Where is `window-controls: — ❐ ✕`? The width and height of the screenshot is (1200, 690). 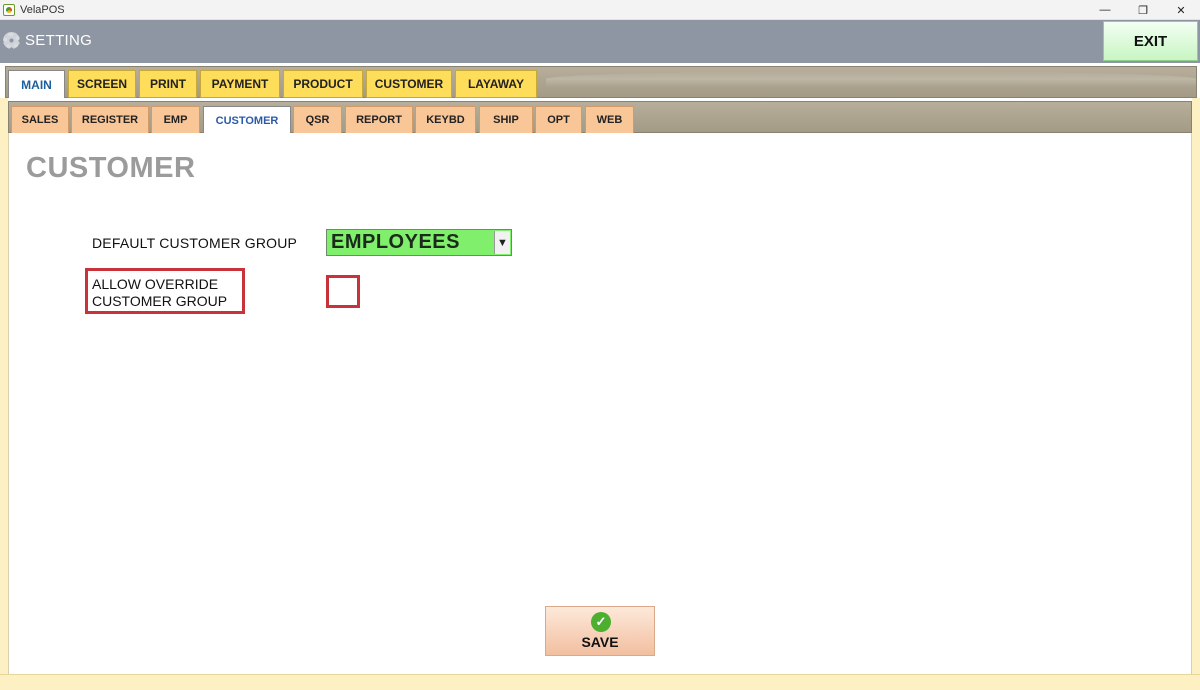 window-controls: — ❐ ✕ is located at coordinates (1143, 10).